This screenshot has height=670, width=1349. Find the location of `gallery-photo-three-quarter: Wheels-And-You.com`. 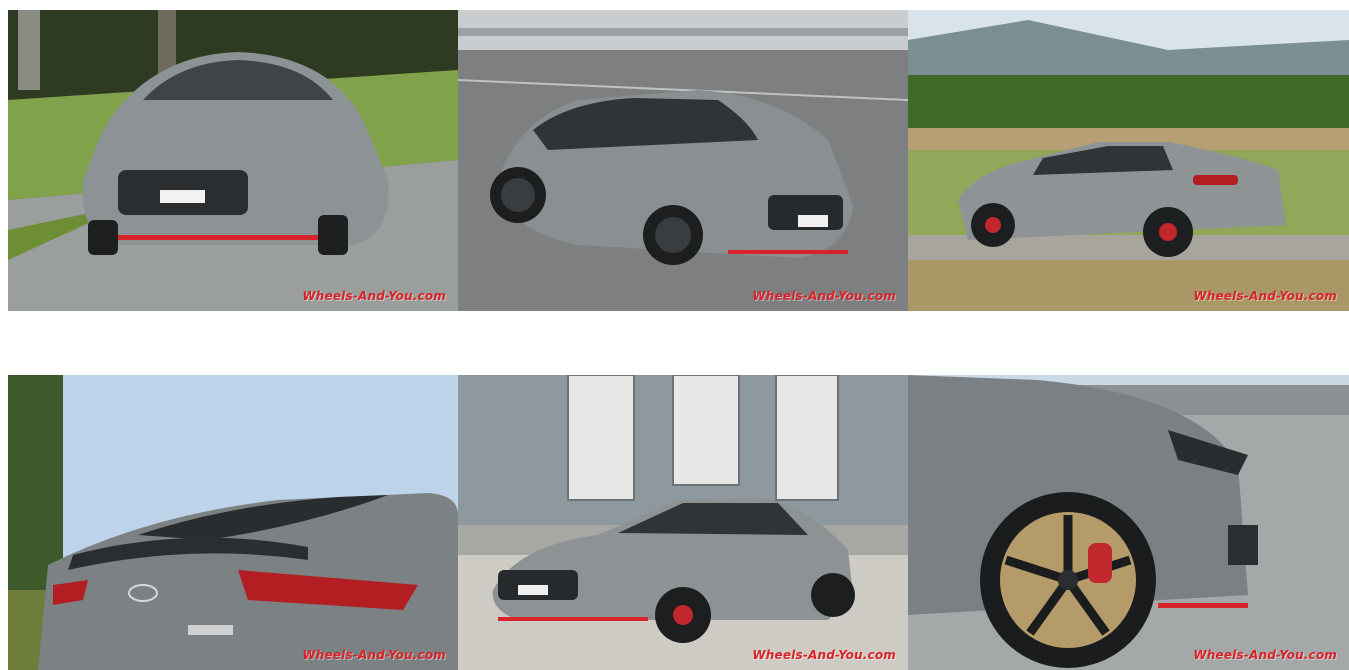

gallery-photo-three-quarter: Wheels-And-You.com is located at coordinates (683, 160).